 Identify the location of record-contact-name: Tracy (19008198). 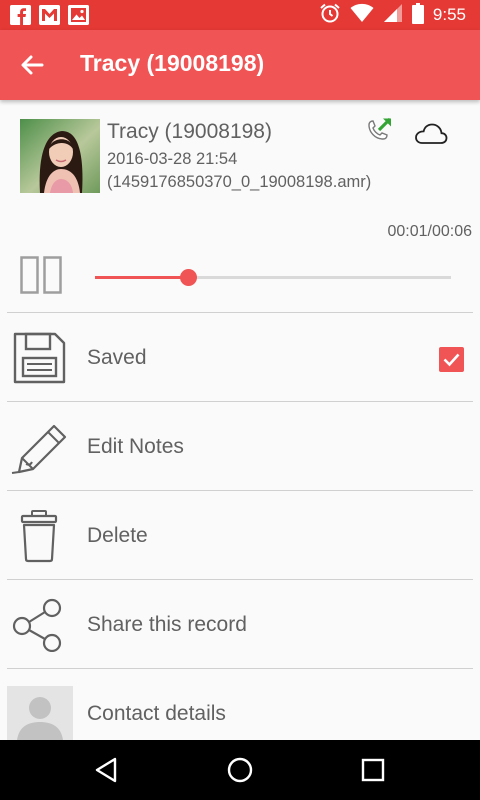
(189, 131).